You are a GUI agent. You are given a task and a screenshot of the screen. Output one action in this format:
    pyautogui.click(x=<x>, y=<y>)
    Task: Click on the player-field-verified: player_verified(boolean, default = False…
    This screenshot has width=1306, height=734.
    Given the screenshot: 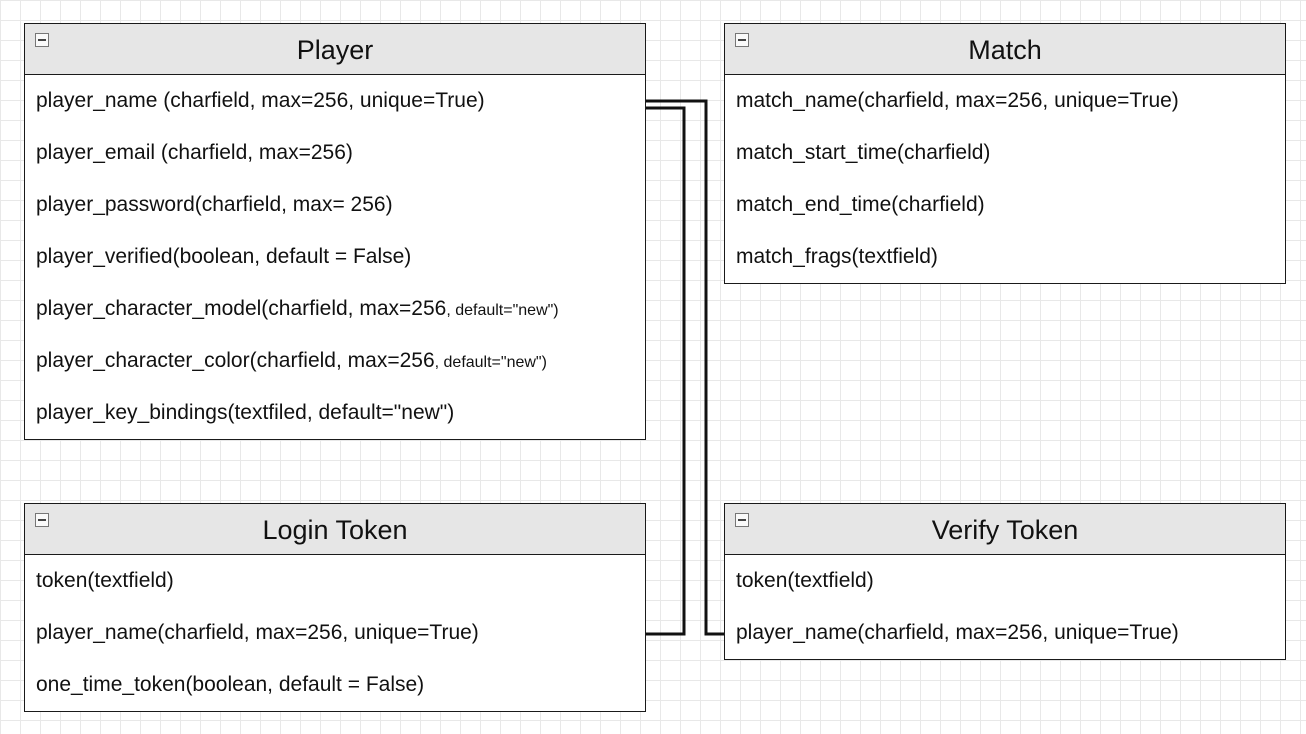 What is the action you would take?
    pyautogui.click(x=335, y=257)
    